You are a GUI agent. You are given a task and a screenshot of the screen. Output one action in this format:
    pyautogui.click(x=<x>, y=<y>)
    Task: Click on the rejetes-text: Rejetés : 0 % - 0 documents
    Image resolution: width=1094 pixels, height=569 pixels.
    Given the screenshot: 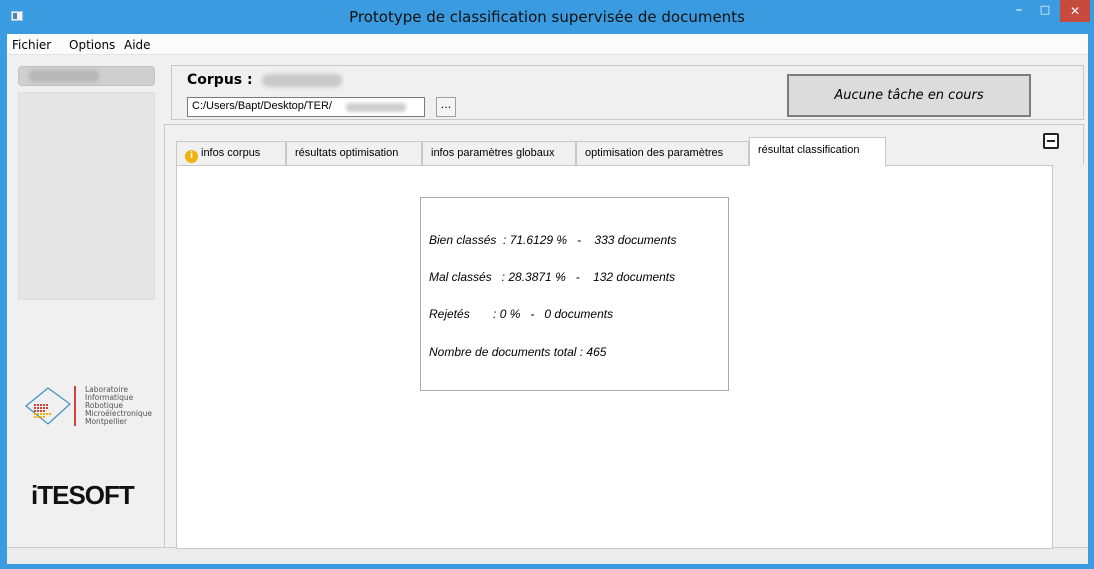 What is the action you would take?
    pyautogui.click(x=521, y=314)
    